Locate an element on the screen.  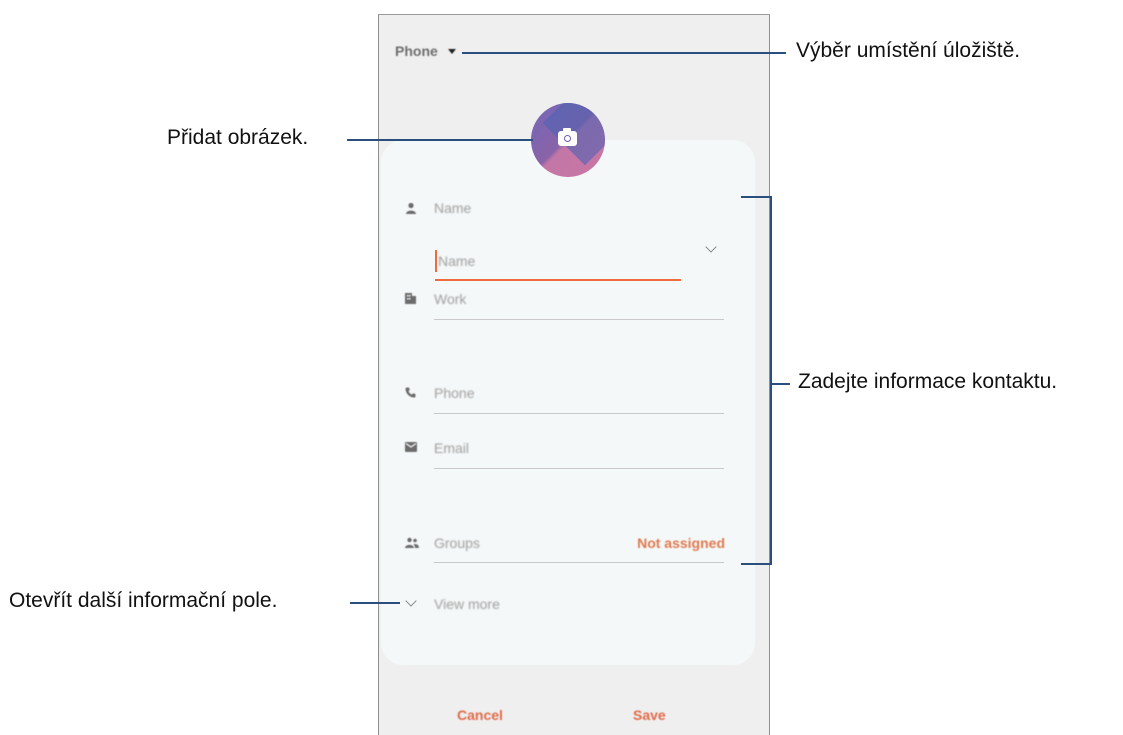
storage-label: Phone is located at coordinates (416, 51).